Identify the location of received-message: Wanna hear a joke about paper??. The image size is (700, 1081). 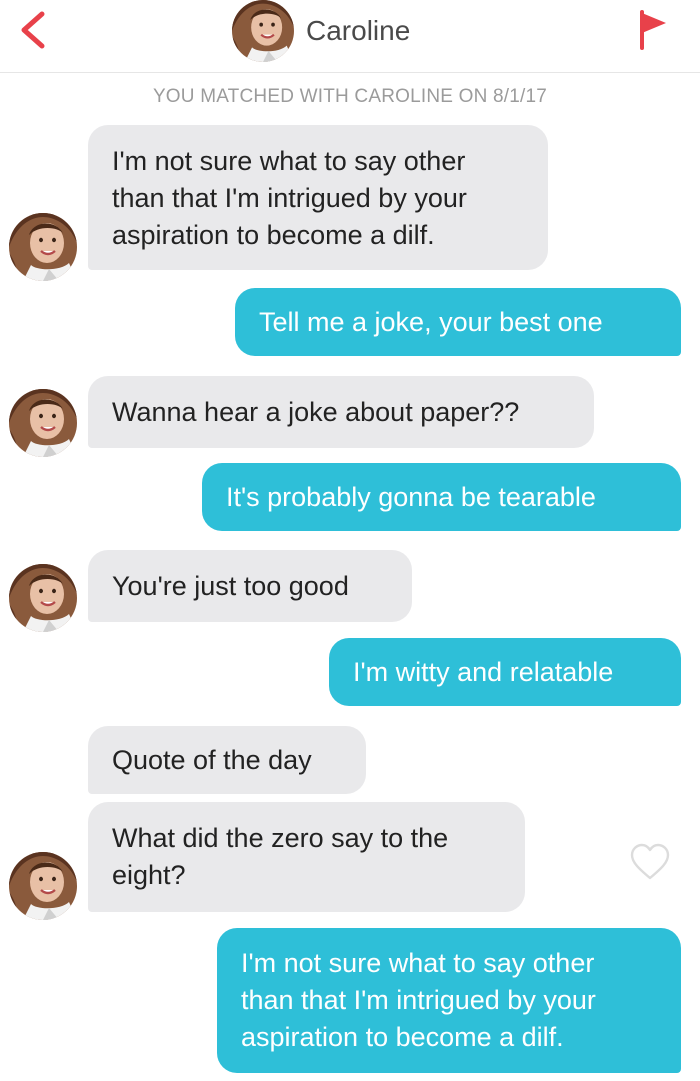
(341, 412).